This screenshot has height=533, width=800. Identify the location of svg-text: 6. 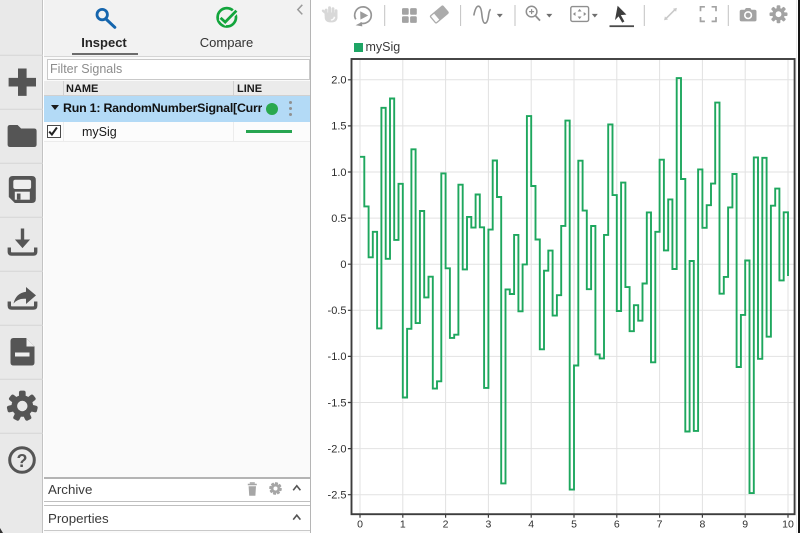
(617, 525).